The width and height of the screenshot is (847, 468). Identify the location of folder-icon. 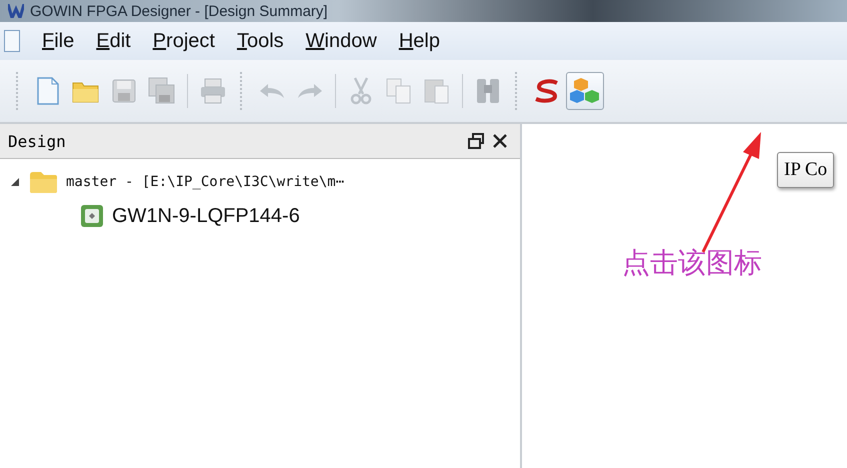
(43, 182).